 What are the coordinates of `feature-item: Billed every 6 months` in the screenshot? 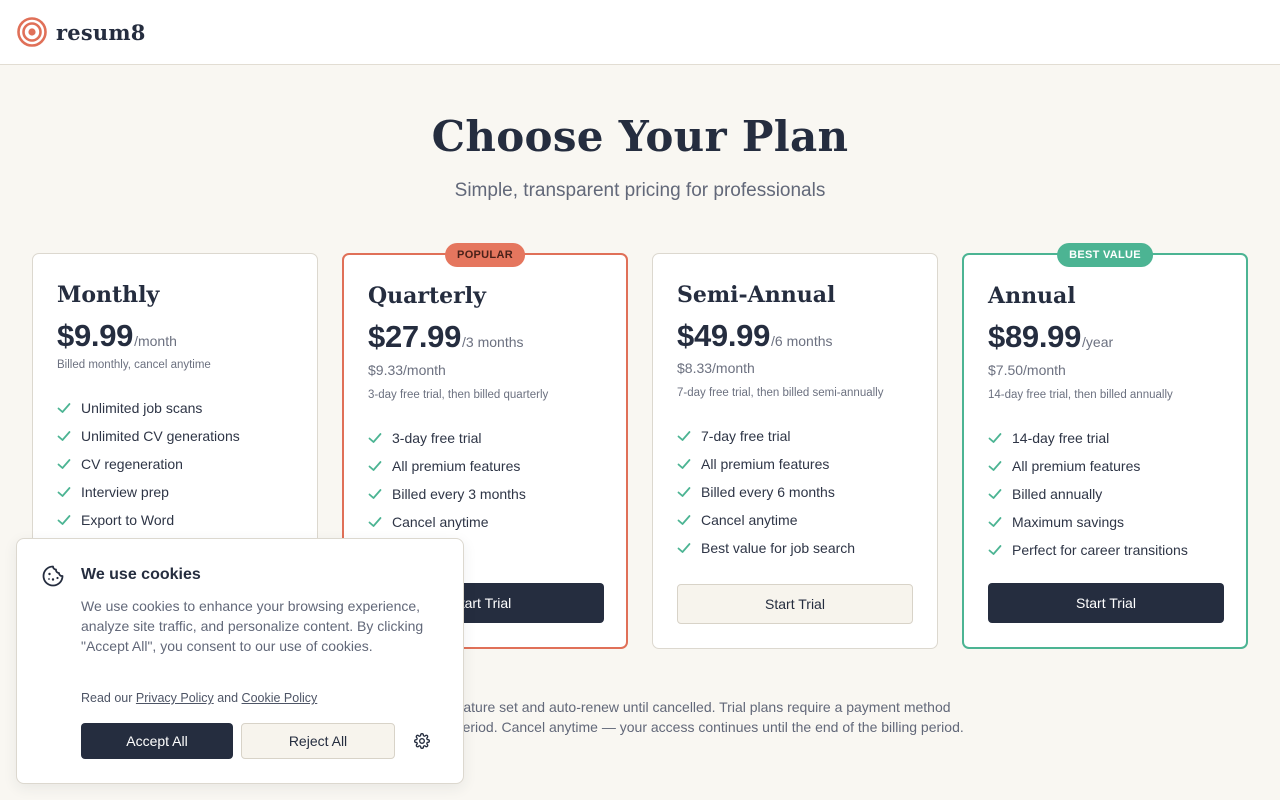 It's located at (766, 492).